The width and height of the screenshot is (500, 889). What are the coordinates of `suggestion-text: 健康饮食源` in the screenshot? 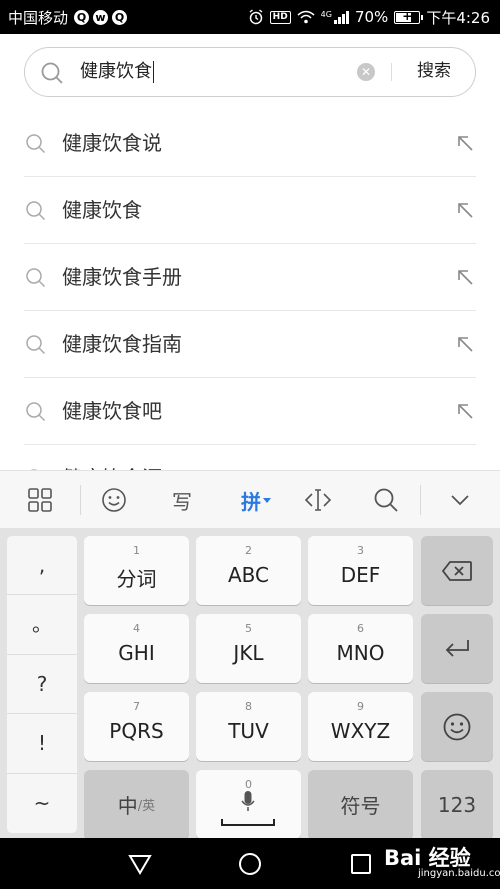 It's located at (112, 457).